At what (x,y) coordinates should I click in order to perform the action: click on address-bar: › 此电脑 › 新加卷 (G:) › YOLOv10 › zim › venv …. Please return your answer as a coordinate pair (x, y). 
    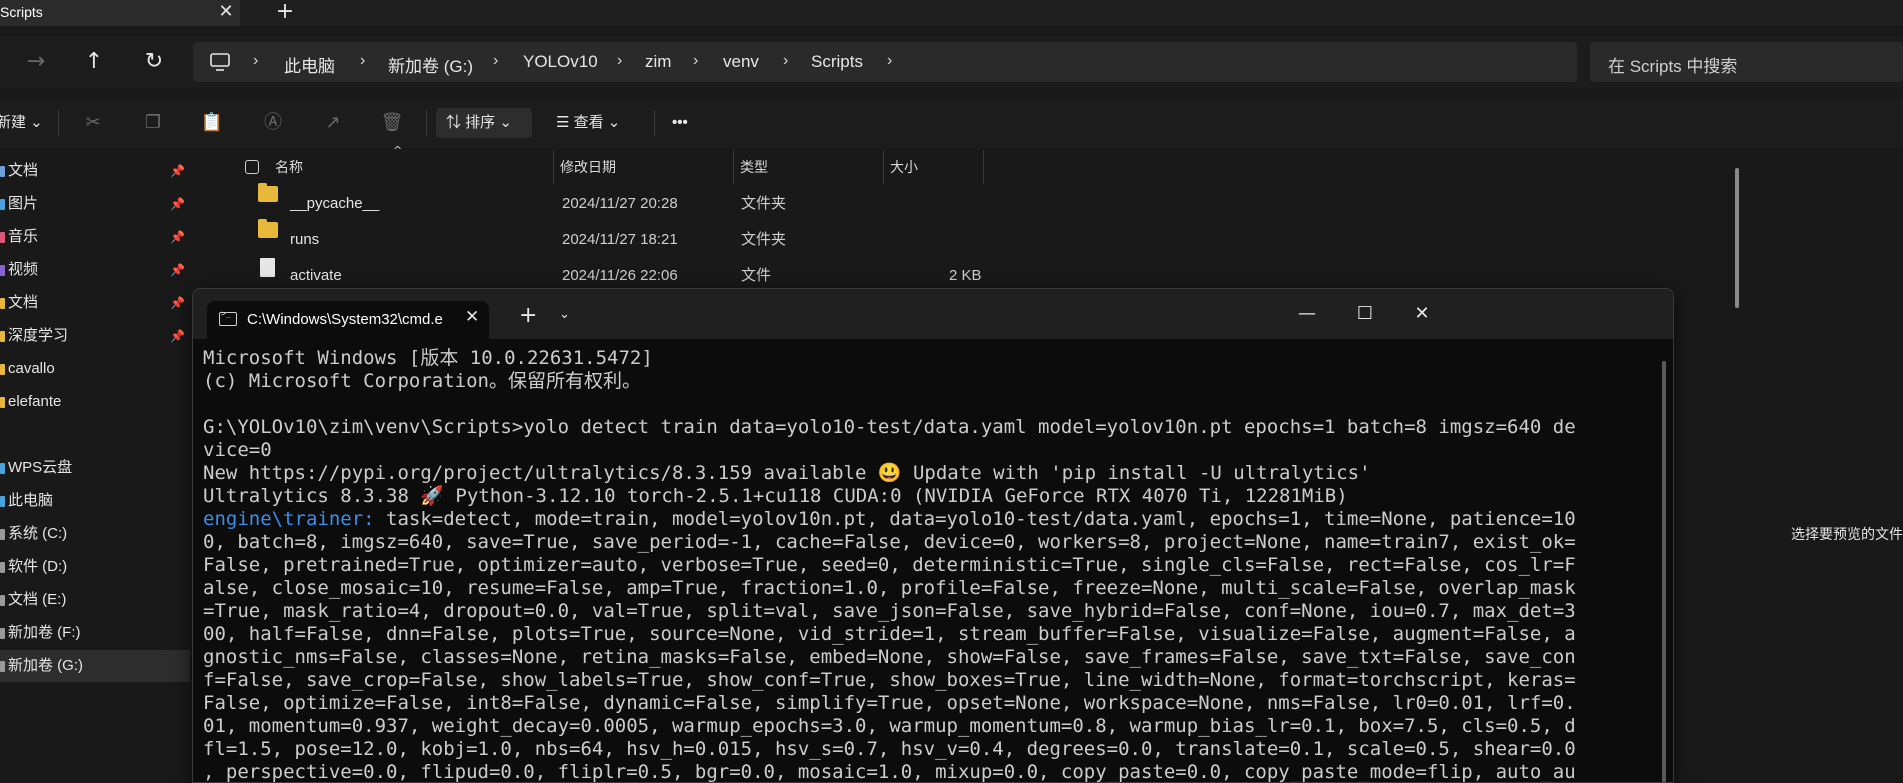
    Looking at the image, I should click on (885, 62).